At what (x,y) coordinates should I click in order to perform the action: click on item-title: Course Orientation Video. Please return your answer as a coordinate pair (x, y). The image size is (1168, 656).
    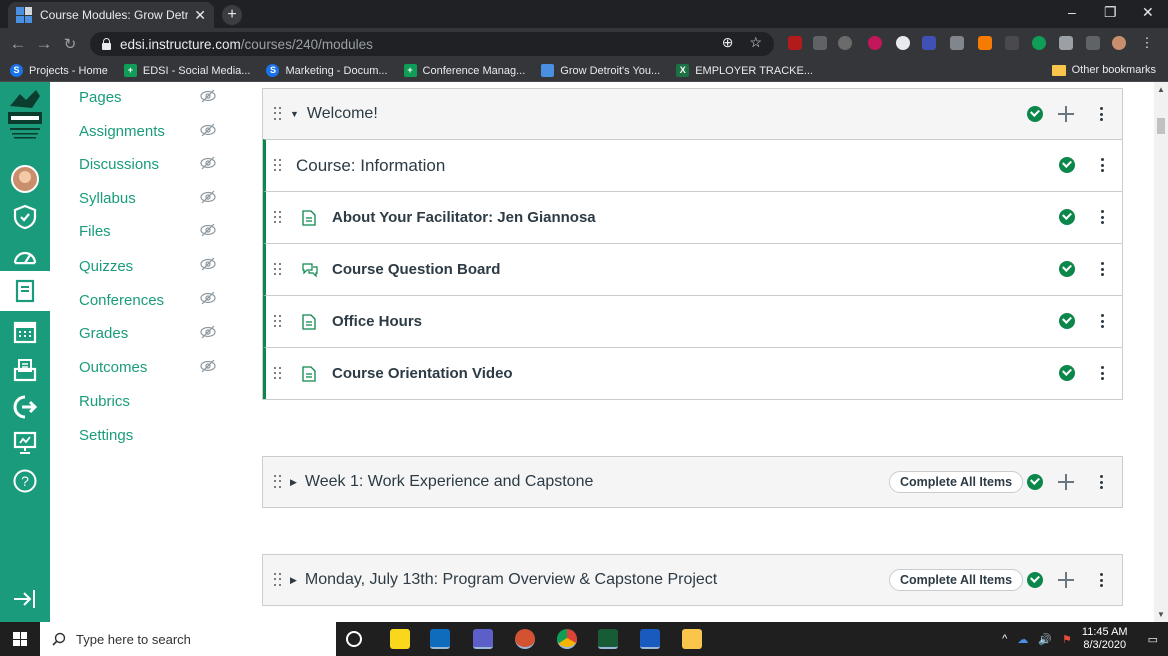
    Looking at the image, I should click on (422, 373).